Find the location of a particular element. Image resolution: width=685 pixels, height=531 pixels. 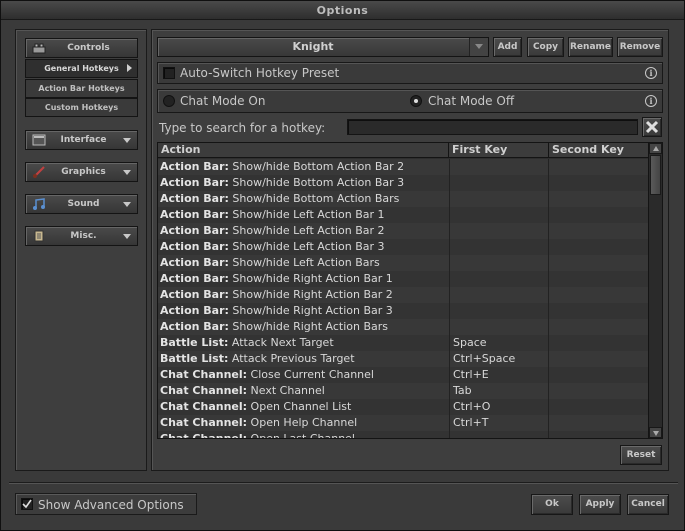

table-row: Chat Channel: Open Last Channel is located at coordinates (403, 435).